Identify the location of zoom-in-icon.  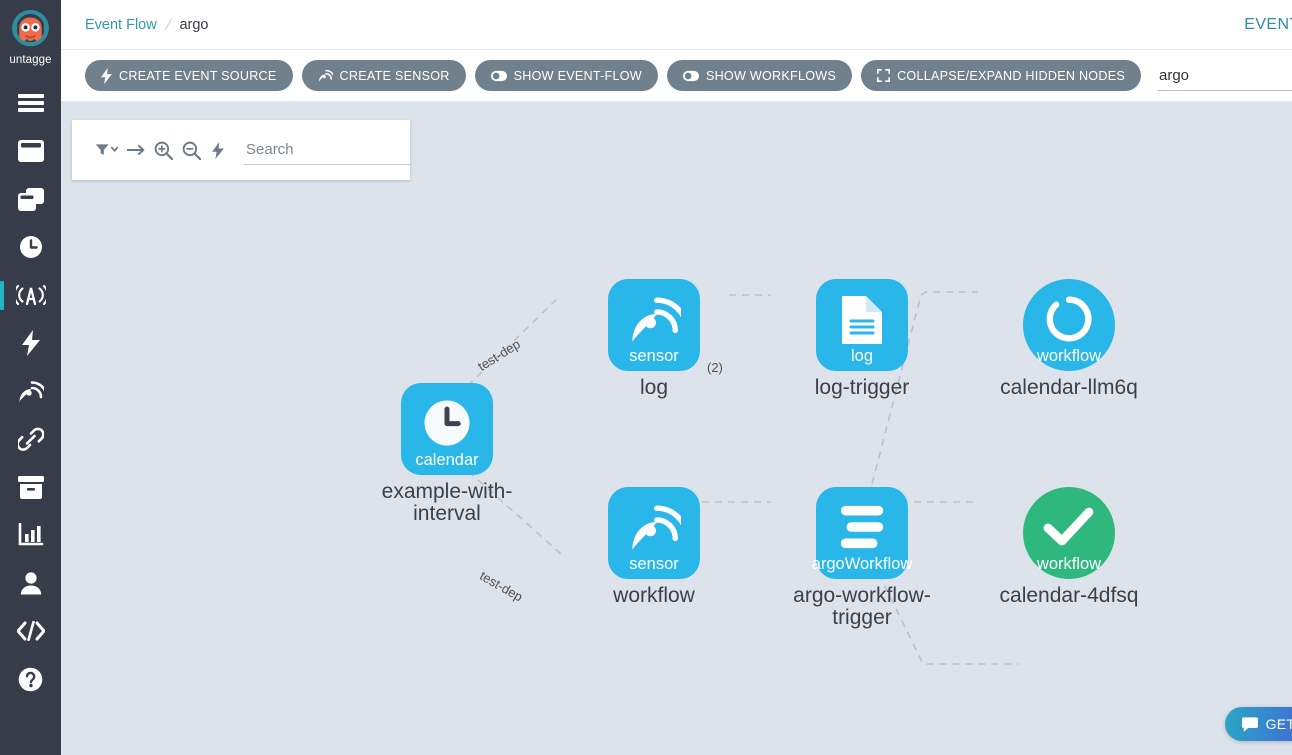
(164, 150).